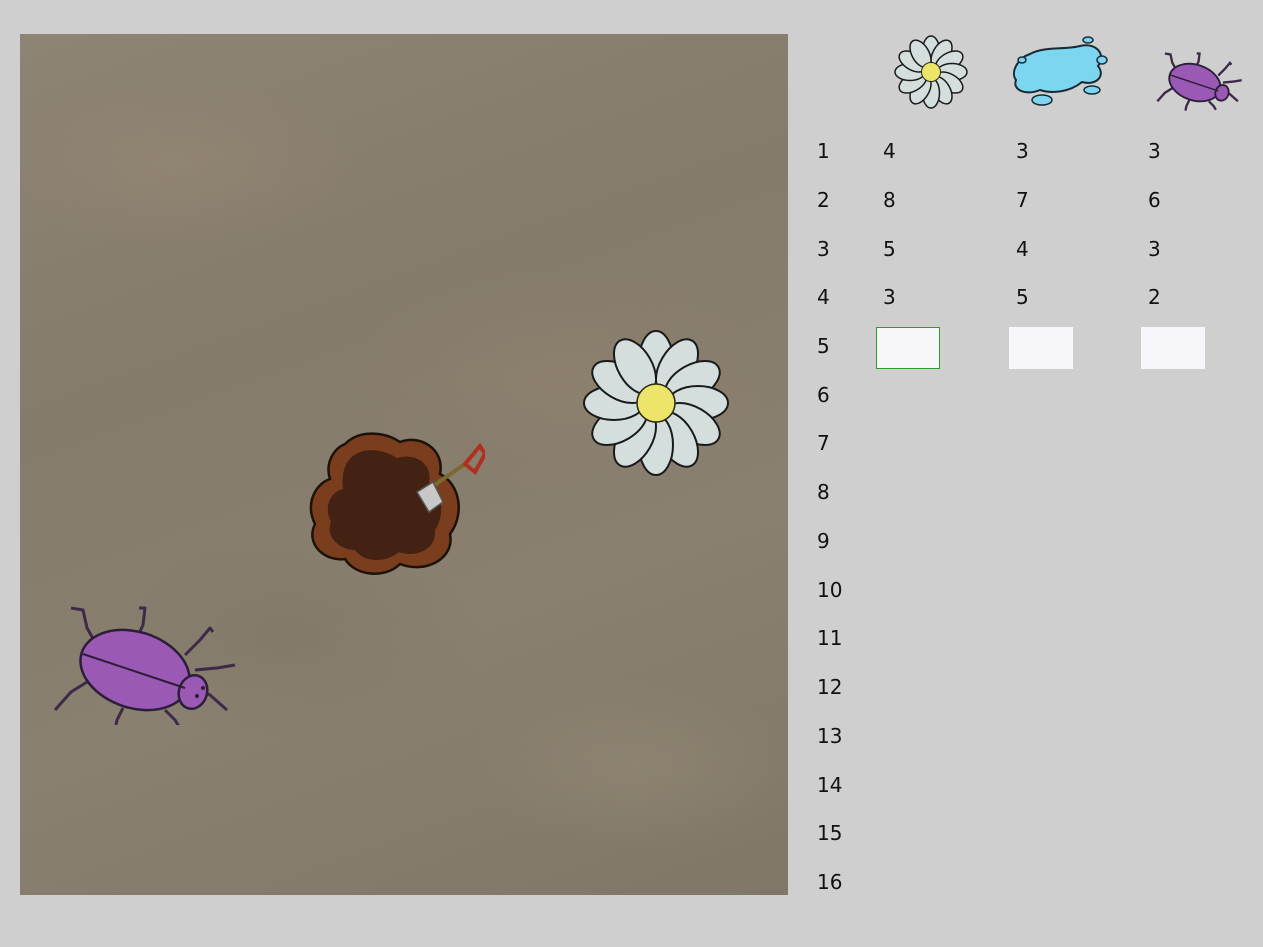 The height and width of the screenshot is (947, 1263). Describe the element at coordinates (1022, 297) in the screenshot. I see `puddle-count: 5` at that location.